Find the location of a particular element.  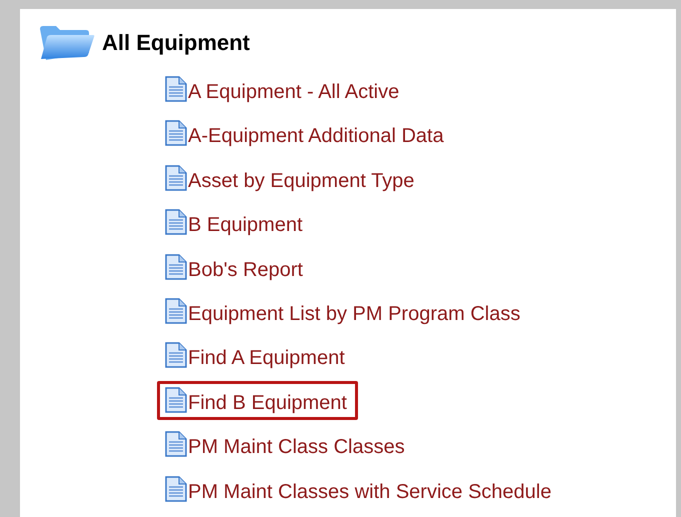

folder-icon is located at coordinates (67, 42).